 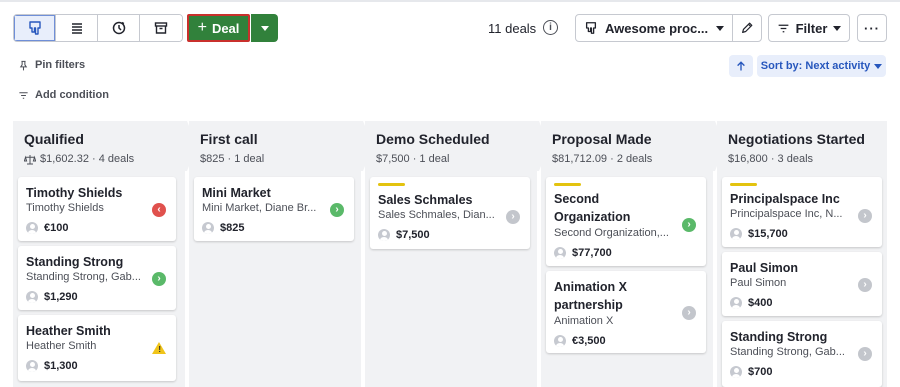 I want to click on deal-value-text: $15,700, so click(x=768, y=234).